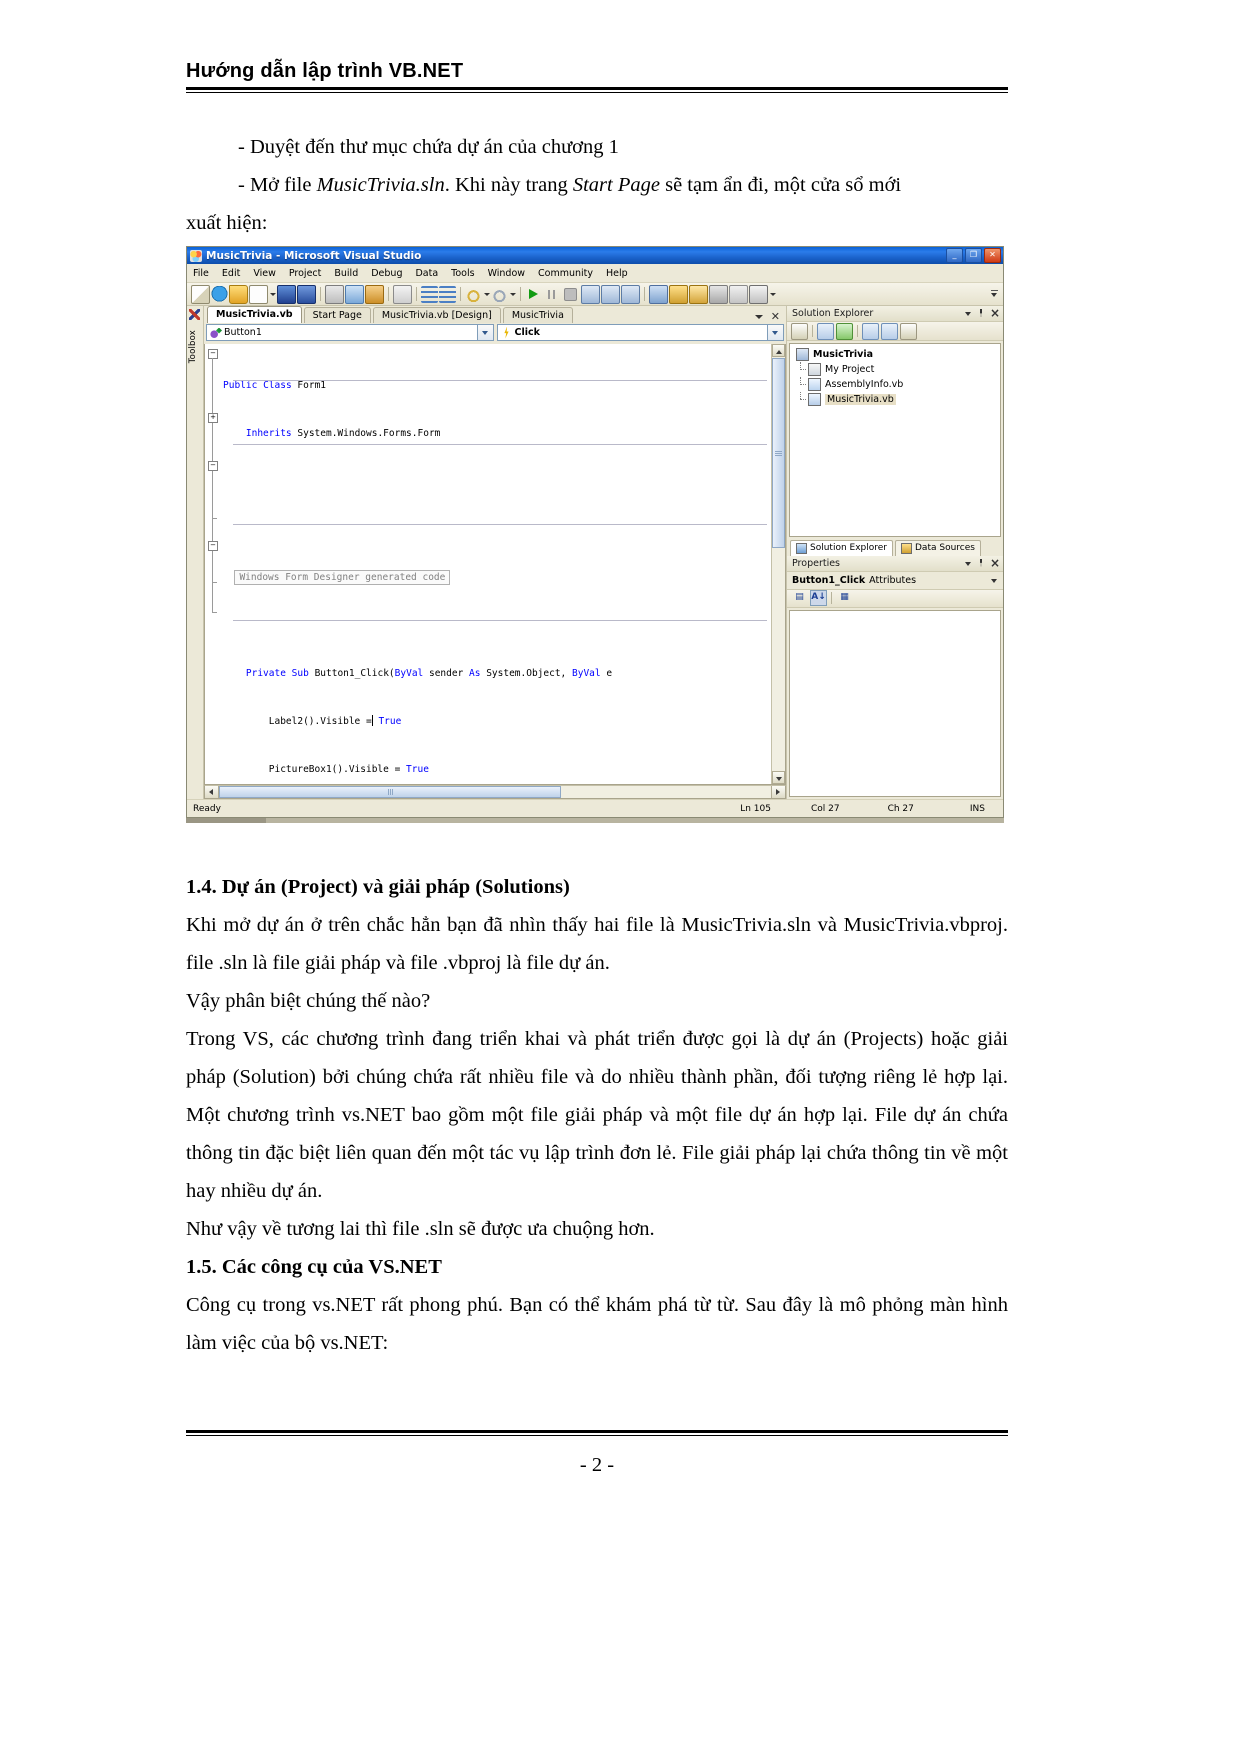 The width and height of the screenshot is (1240, 1753). Describe the element at coordinates (610, 294) in the screenshot. I see `step-over-icon` at that location.